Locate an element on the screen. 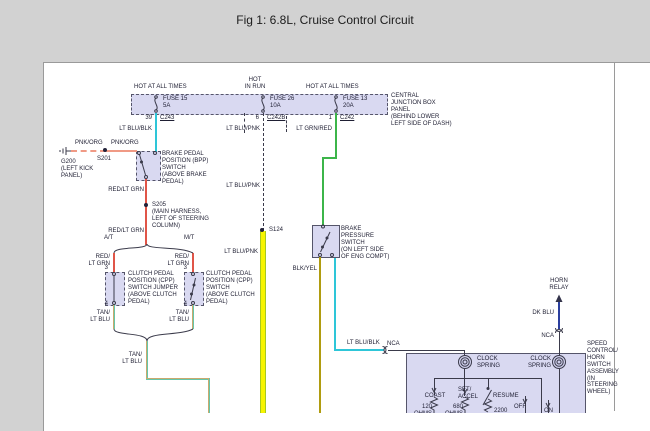  lt-blu-blk-horizontal is located at coordinates (359, 350).